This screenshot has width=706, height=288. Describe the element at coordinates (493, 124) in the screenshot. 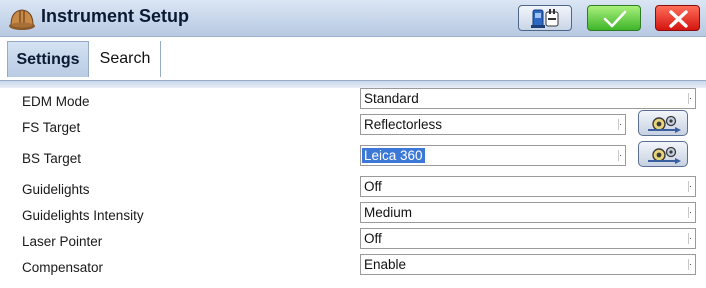

I see `fs-target-select: Reflectorless` at that location.